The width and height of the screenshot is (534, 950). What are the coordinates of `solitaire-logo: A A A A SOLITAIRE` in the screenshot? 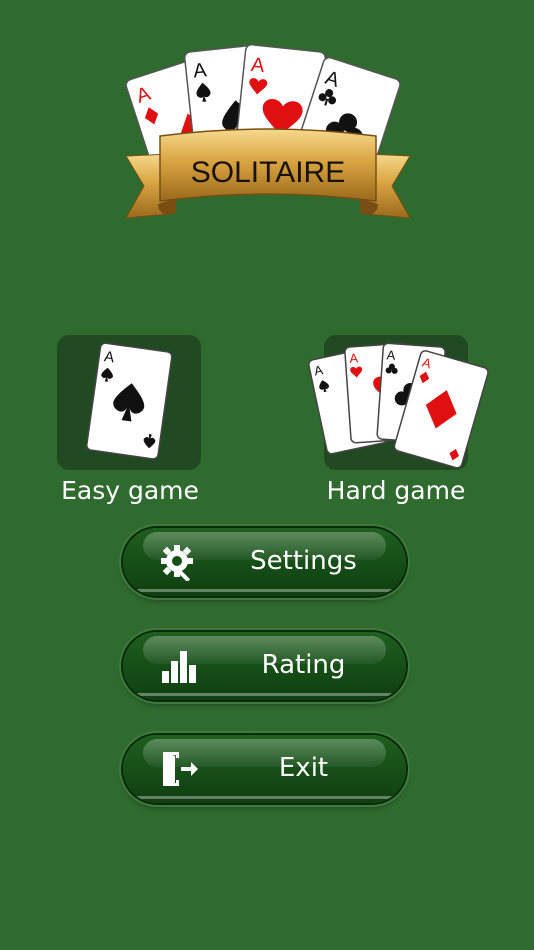 It's located at (268, 131).